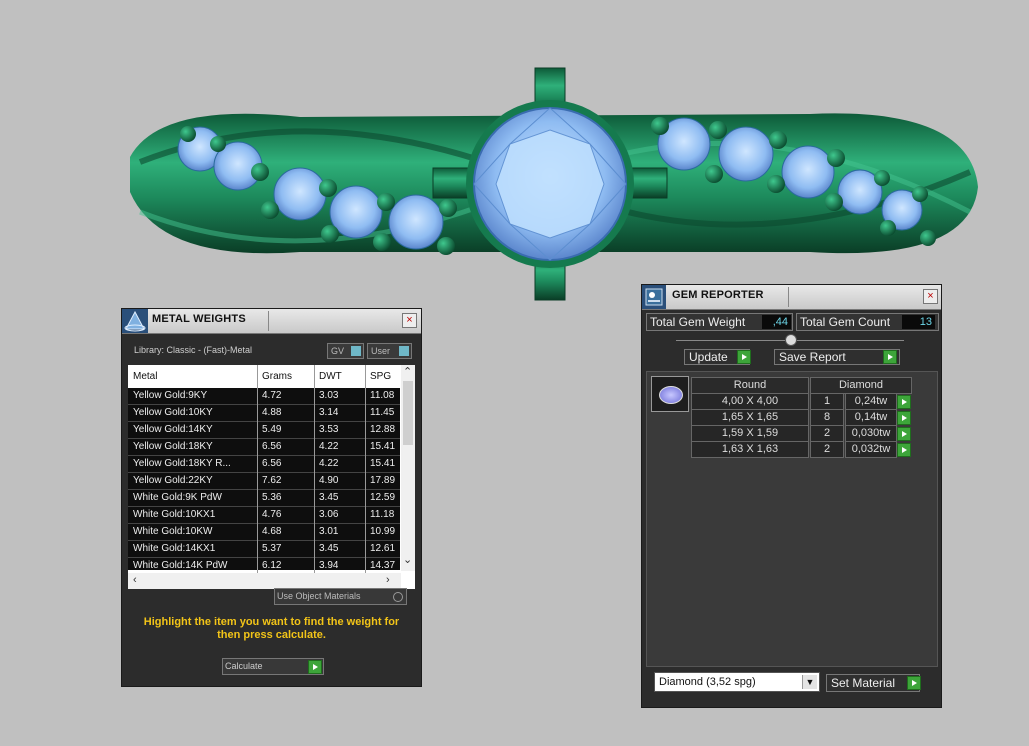  I want to click on gem-shape-header: Round, so click(750, 385).